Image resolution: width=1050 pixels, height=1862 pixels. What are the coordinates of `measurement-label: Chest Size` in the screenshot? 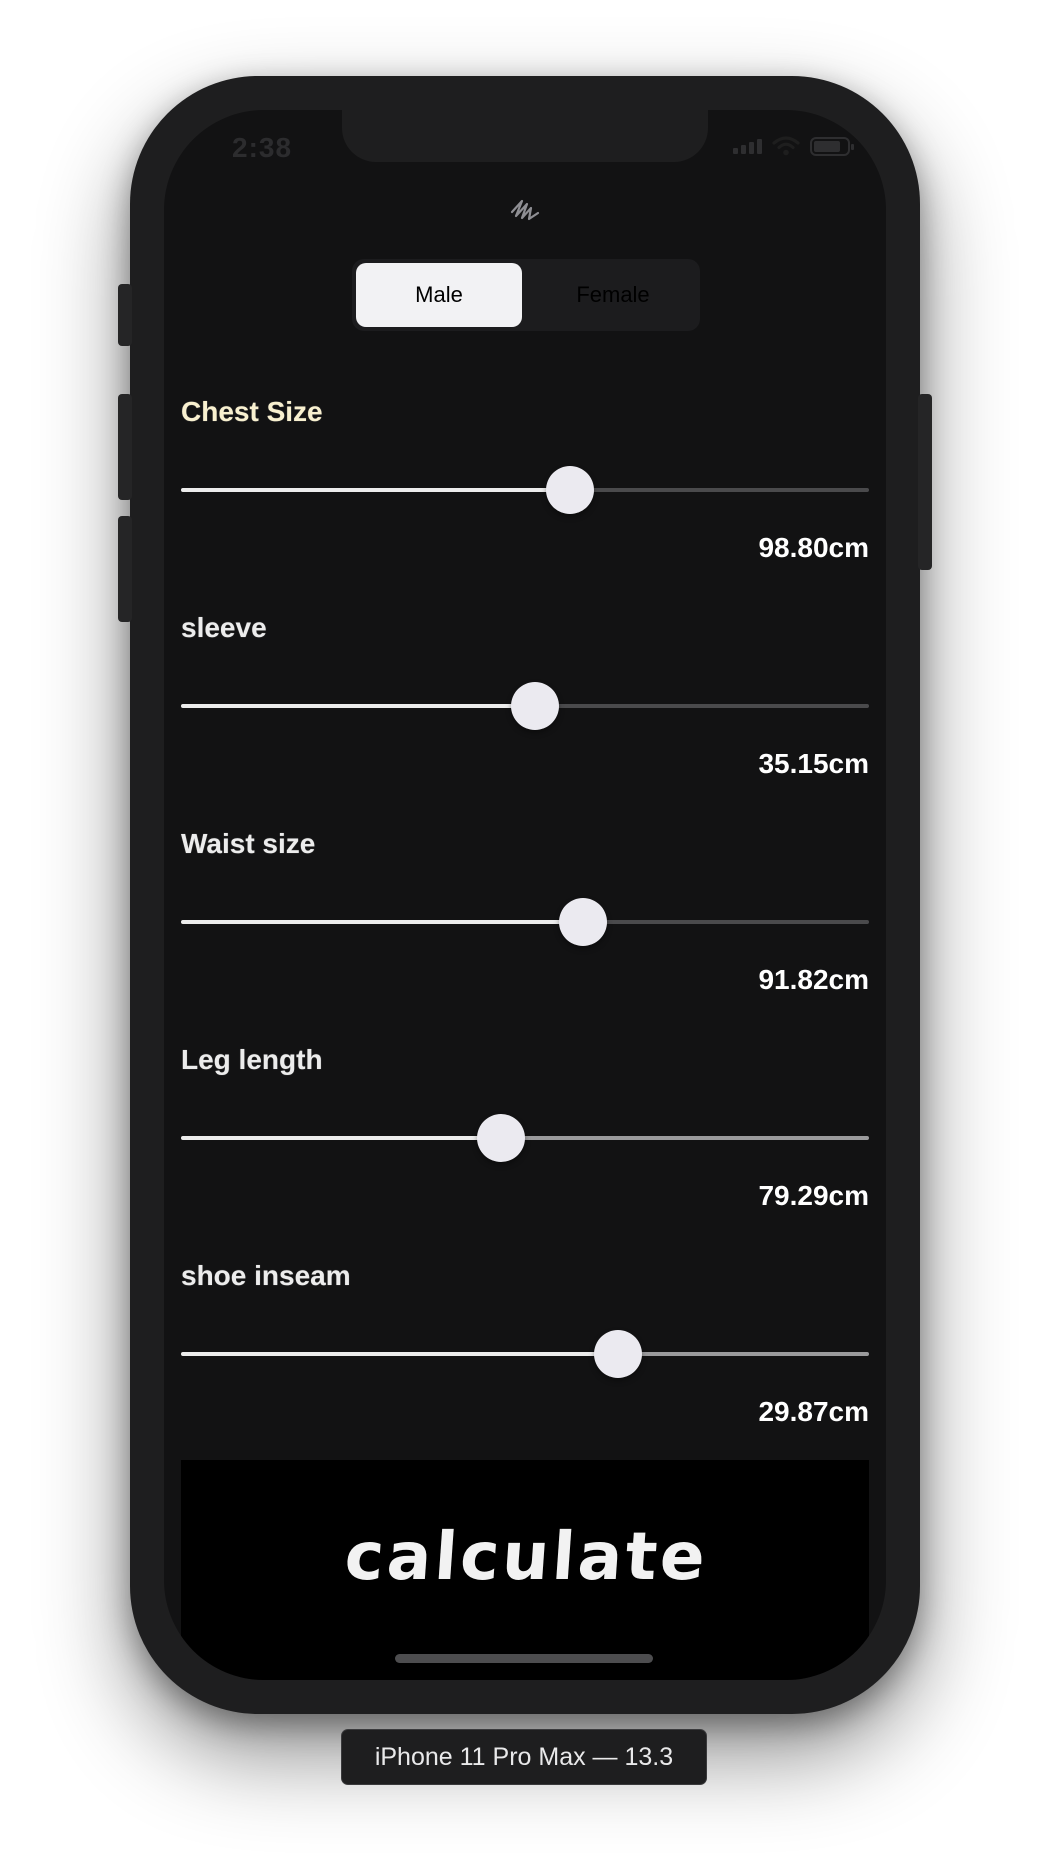 It's located at (252, 411).